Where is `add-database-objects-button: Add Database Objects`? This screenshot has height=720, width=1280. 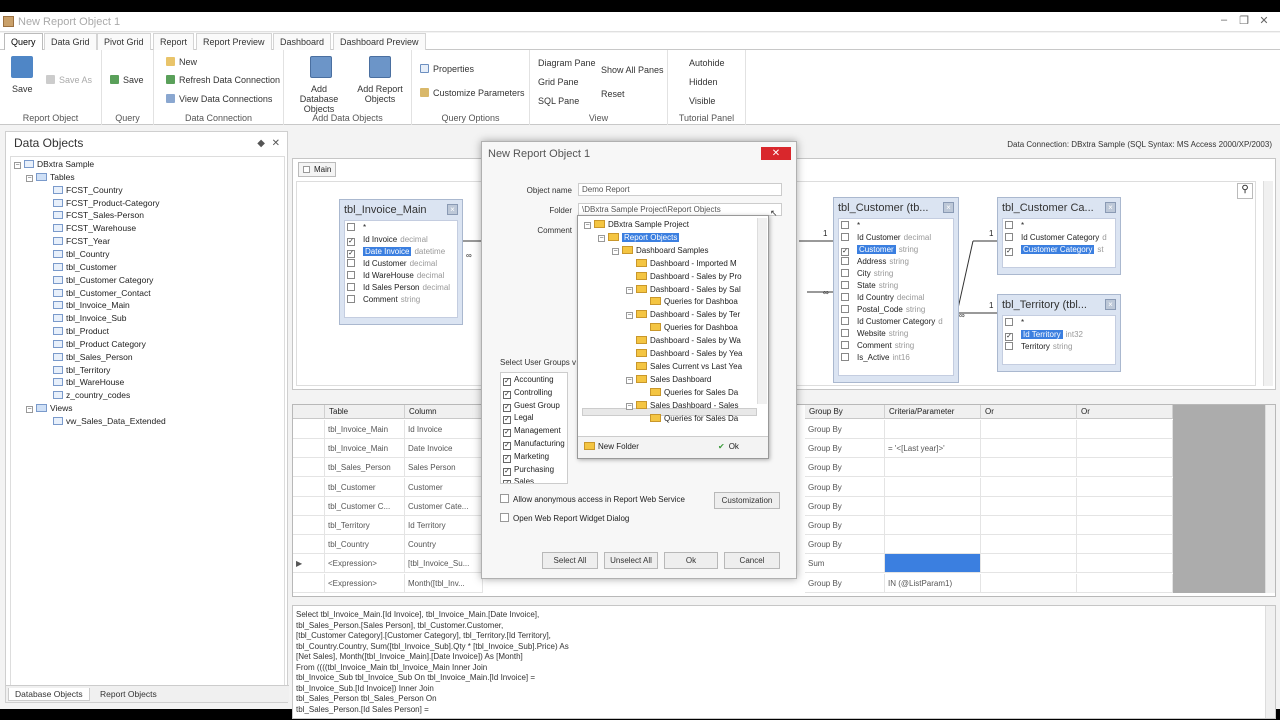 add-database-objects-button: Add Database Objects is located at coordinates (319, 99).